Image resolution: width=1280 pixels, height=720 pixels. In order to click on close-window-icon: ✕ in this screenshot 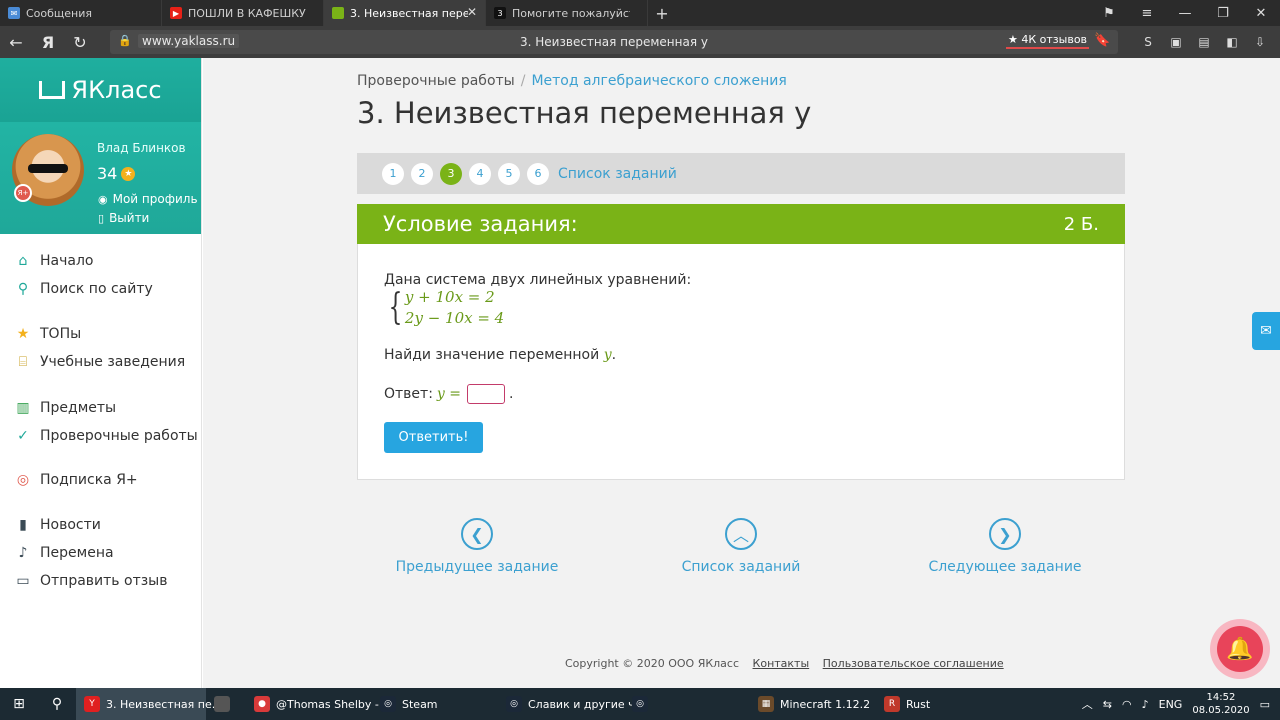, I will do `click(1261, 13)`.